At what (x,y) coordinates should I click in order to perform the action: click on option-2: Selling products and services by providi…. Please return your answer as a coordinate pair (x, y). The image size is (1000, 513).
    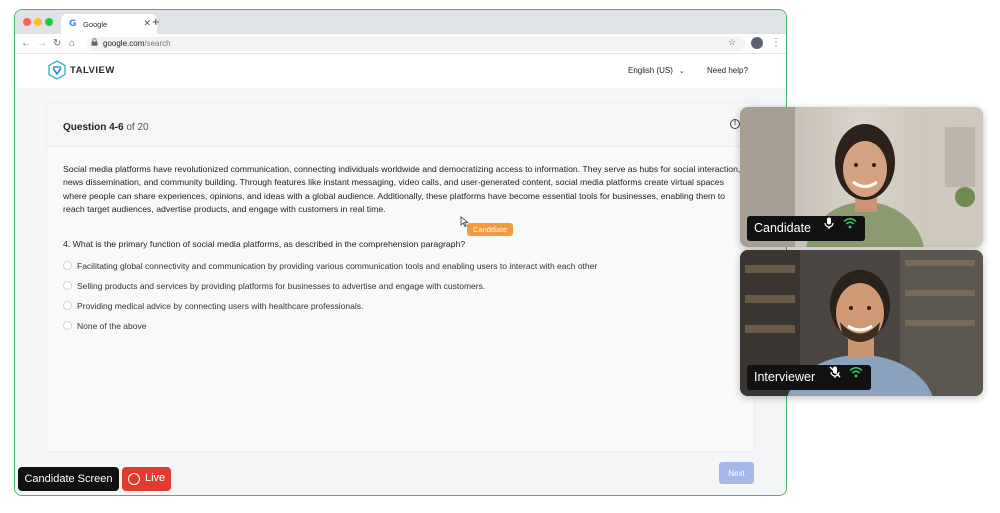
    Looking at the image, I should click on (403, 286).